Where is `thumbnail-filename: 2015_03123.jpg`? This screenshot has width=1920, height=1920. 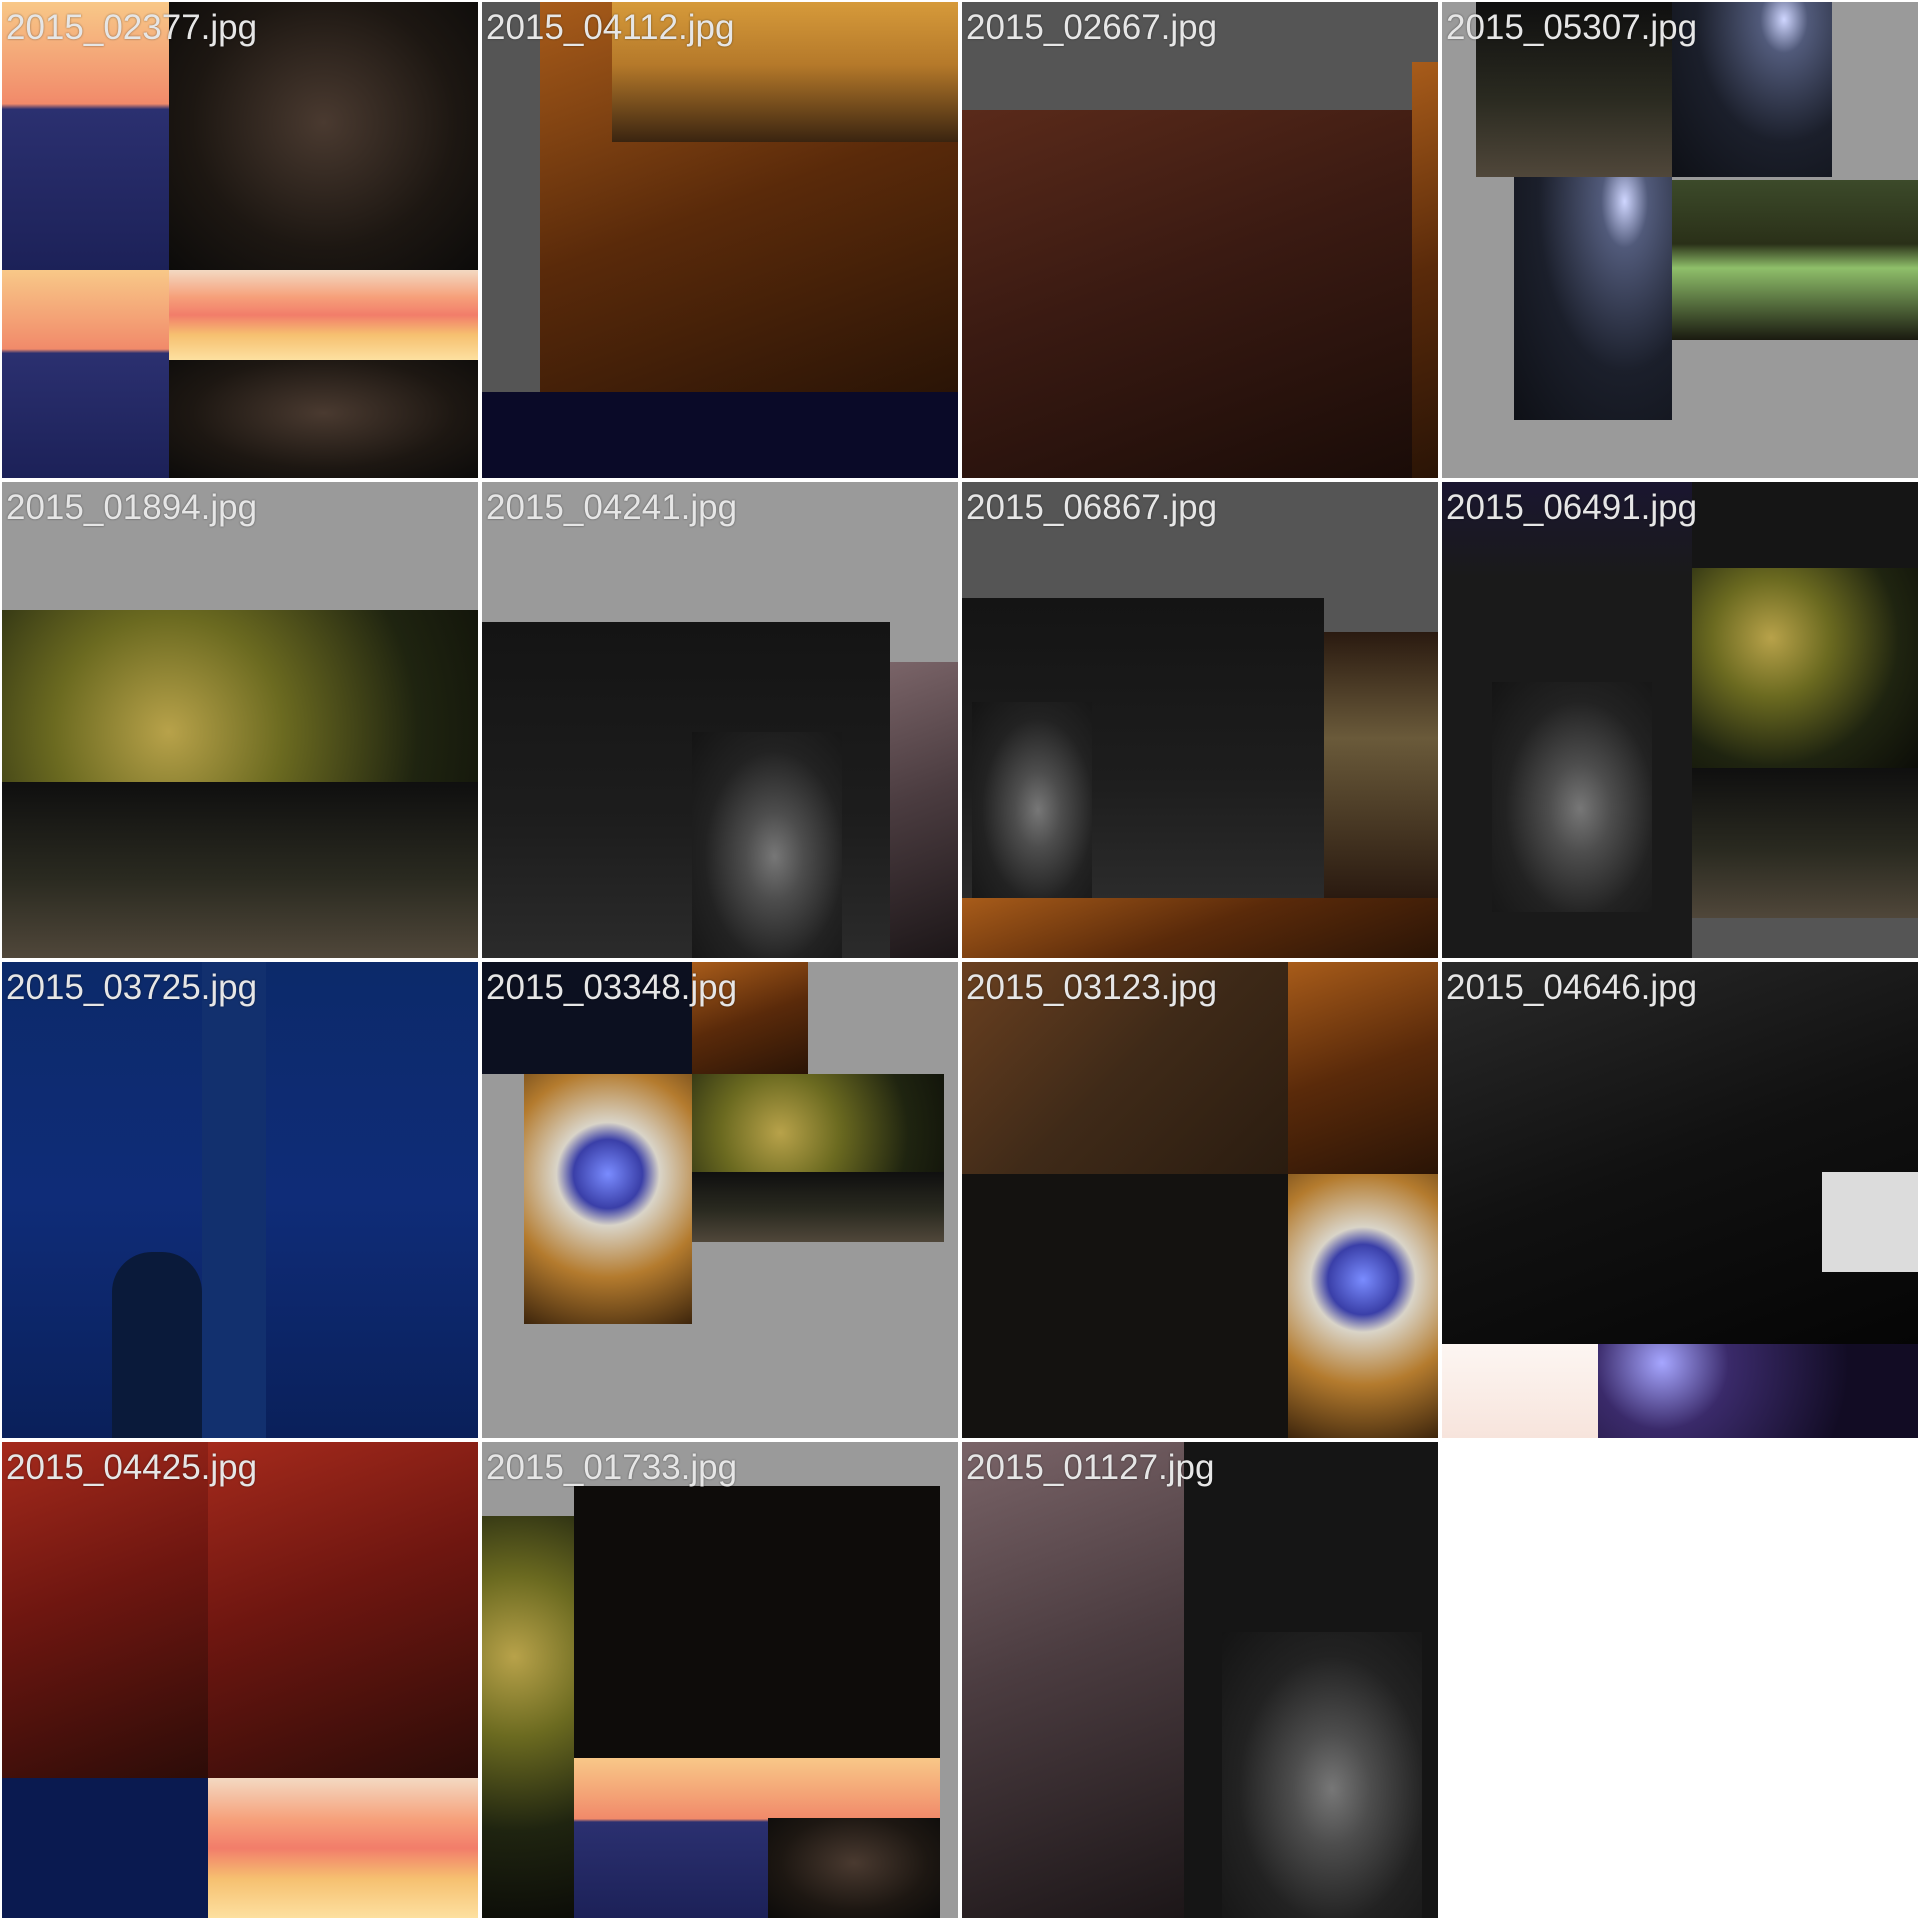
thumbnail-filename: 2015_03123.jpg is located at coordinates (1092, 987).